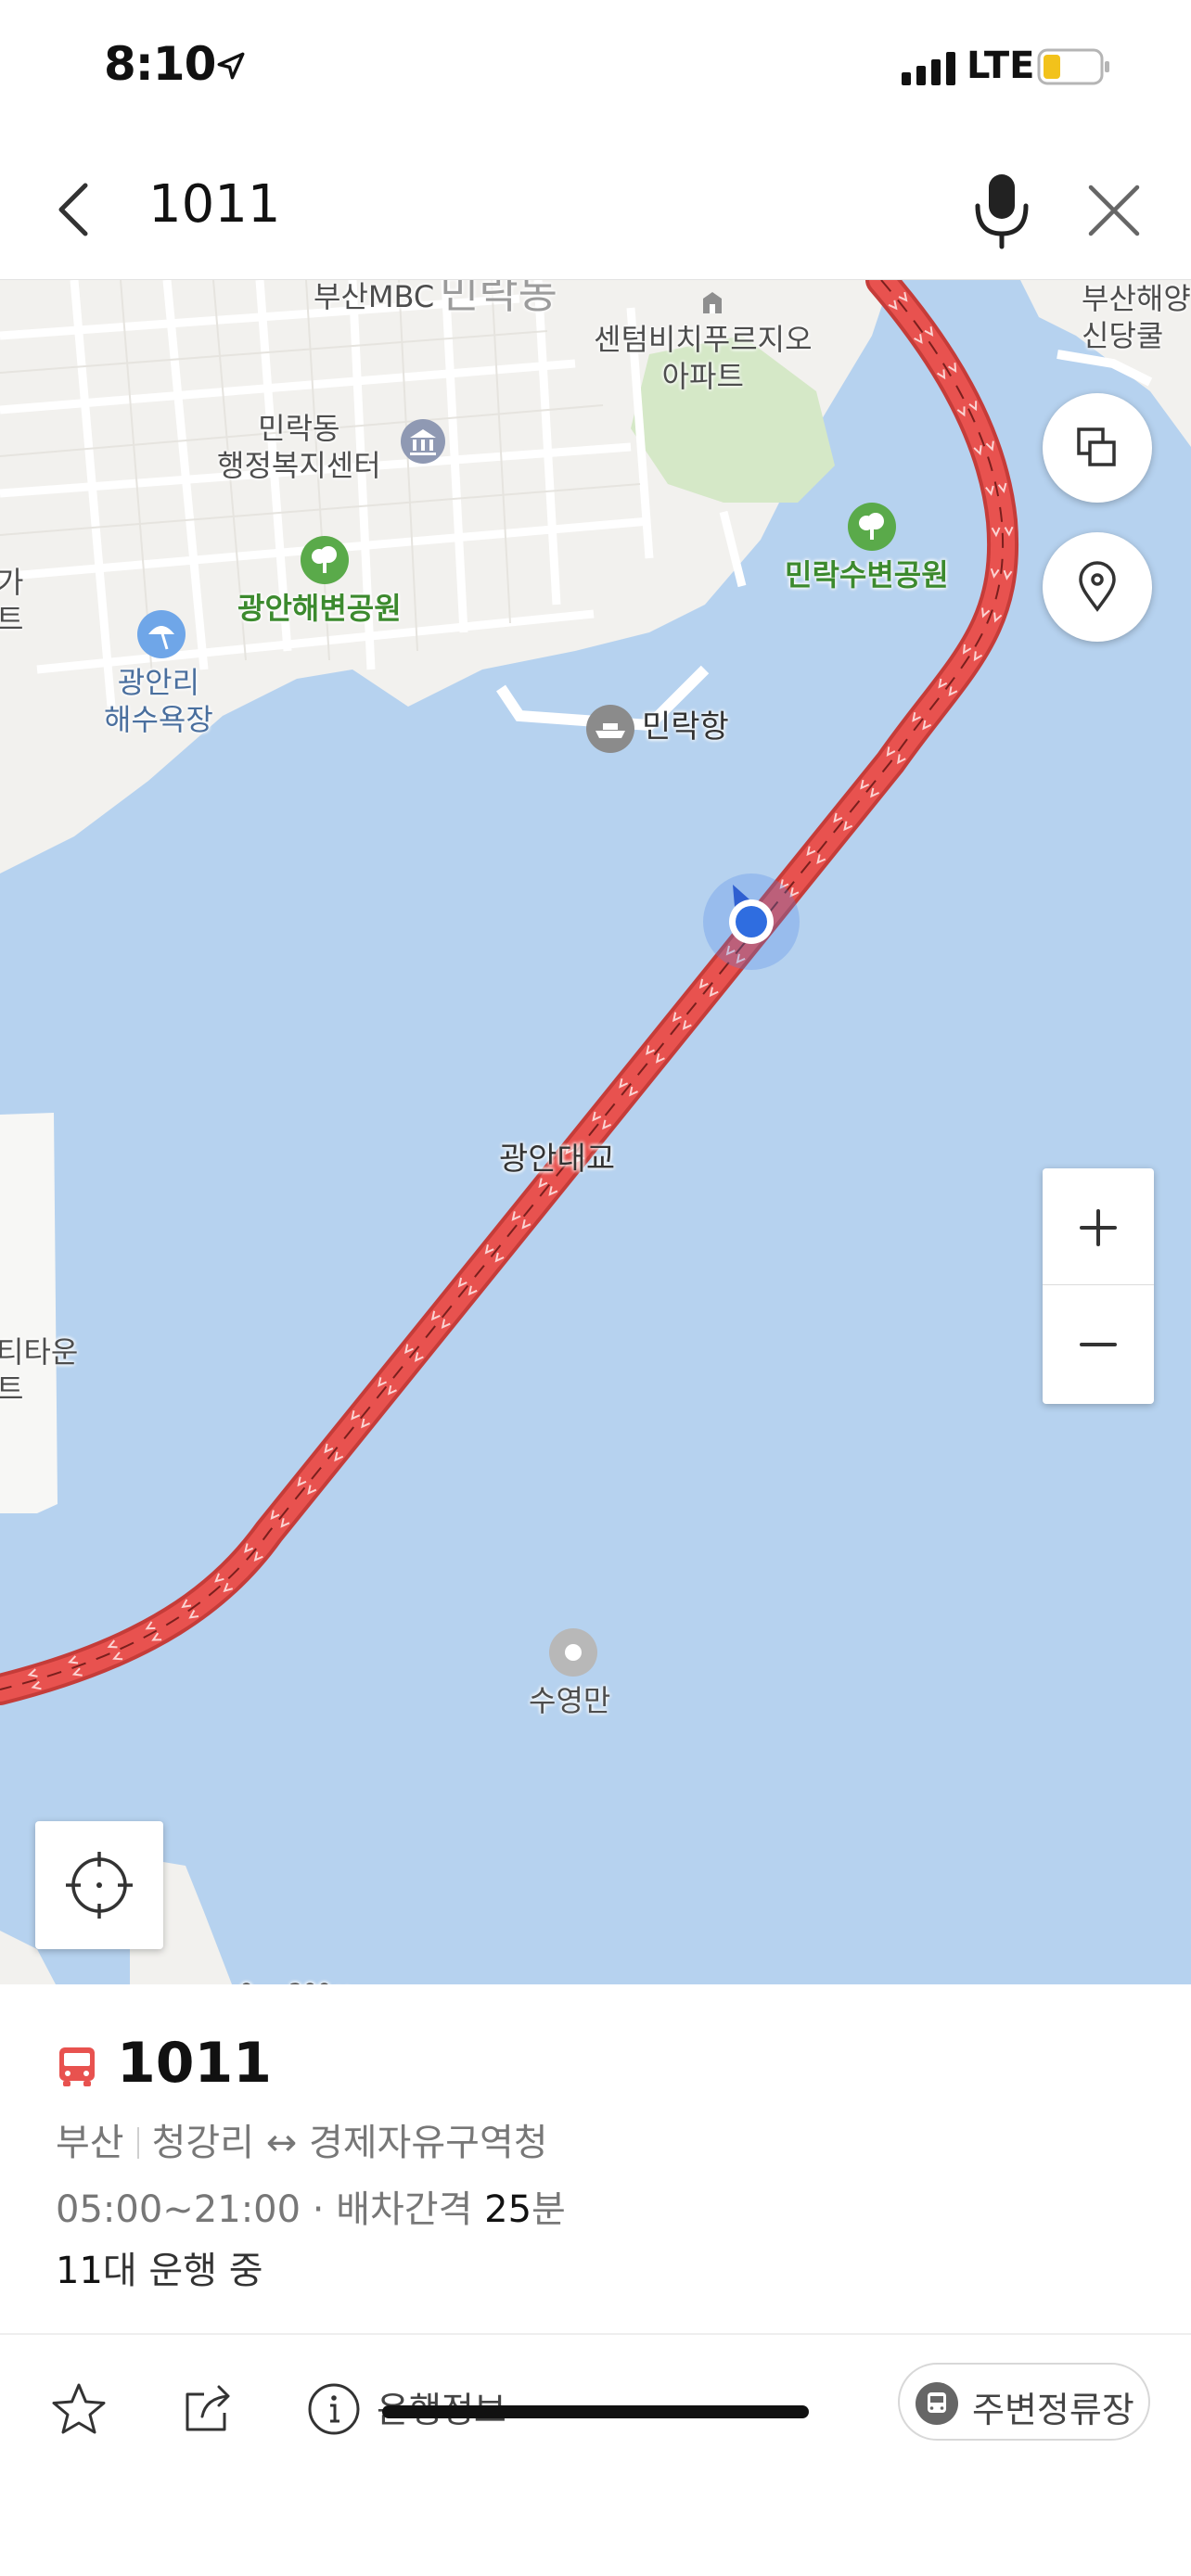  I want to click on location-arrow-icon, so click(231, 66).